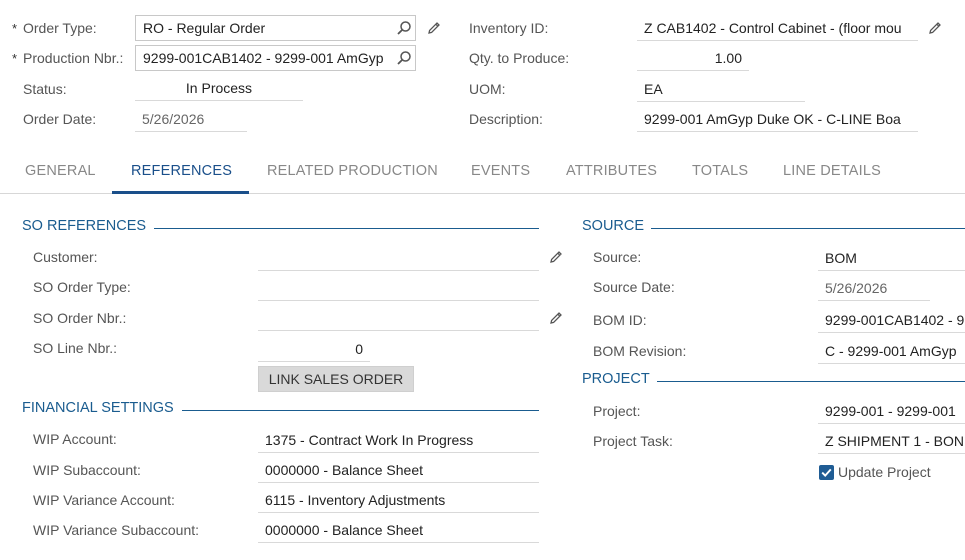 The image size is (965, 560). Describe the element at coordinates (826, 472) in the screenshot. I see `update-project-checkbox` at that location.